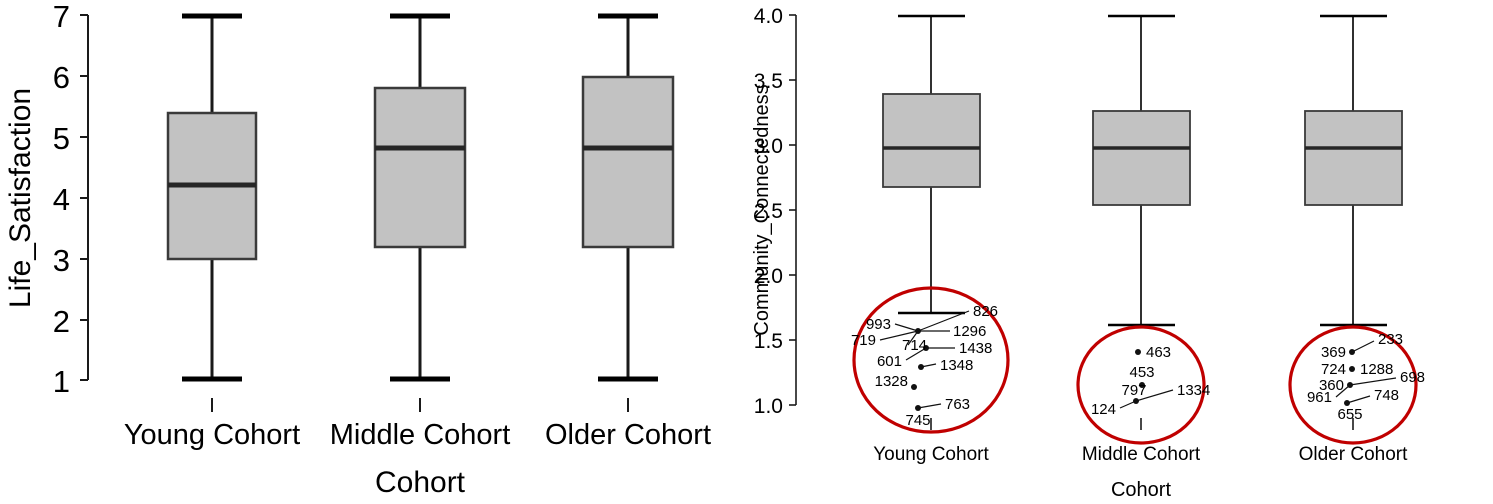 The image size is (1493, 504). I want to click on y-tick-label: 4, so click(61, 199).